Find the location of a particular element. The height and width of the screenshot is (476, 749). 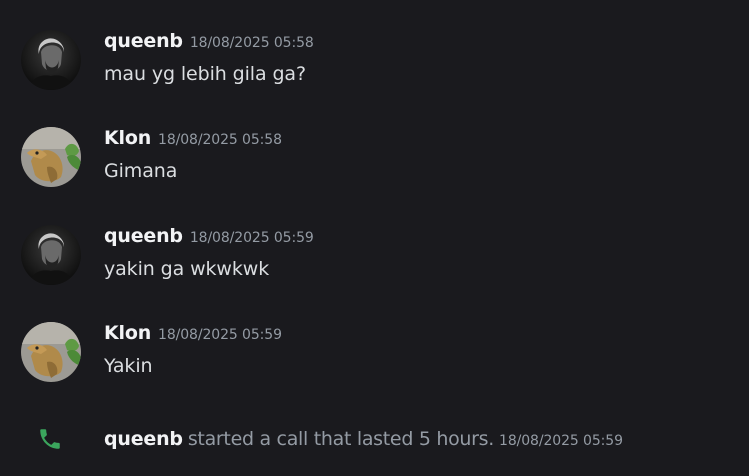

message-header: queenb 18/08/2025 05:59 is located at coordinates (209, 237).